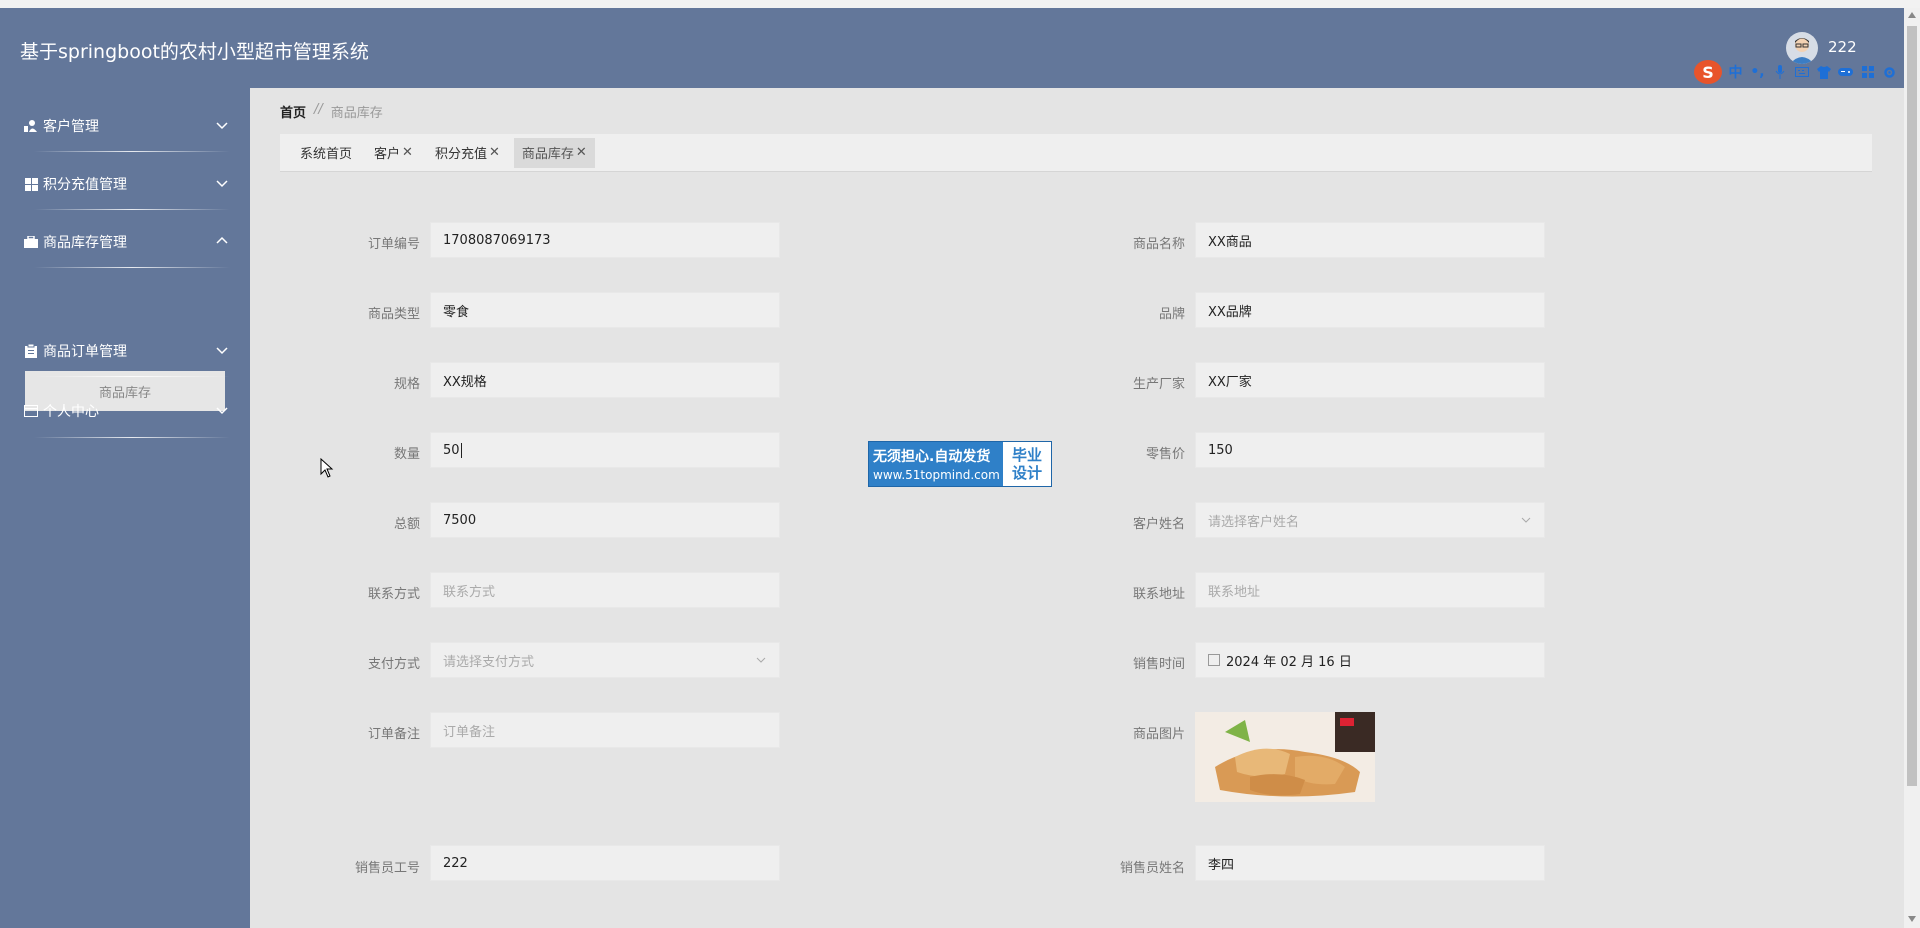 This screenshot has height=928, width=1920. What do you see at coordinates (31, 351) in the screenshot?
I see `clipboard-icon` at bounding box center [31, 351].